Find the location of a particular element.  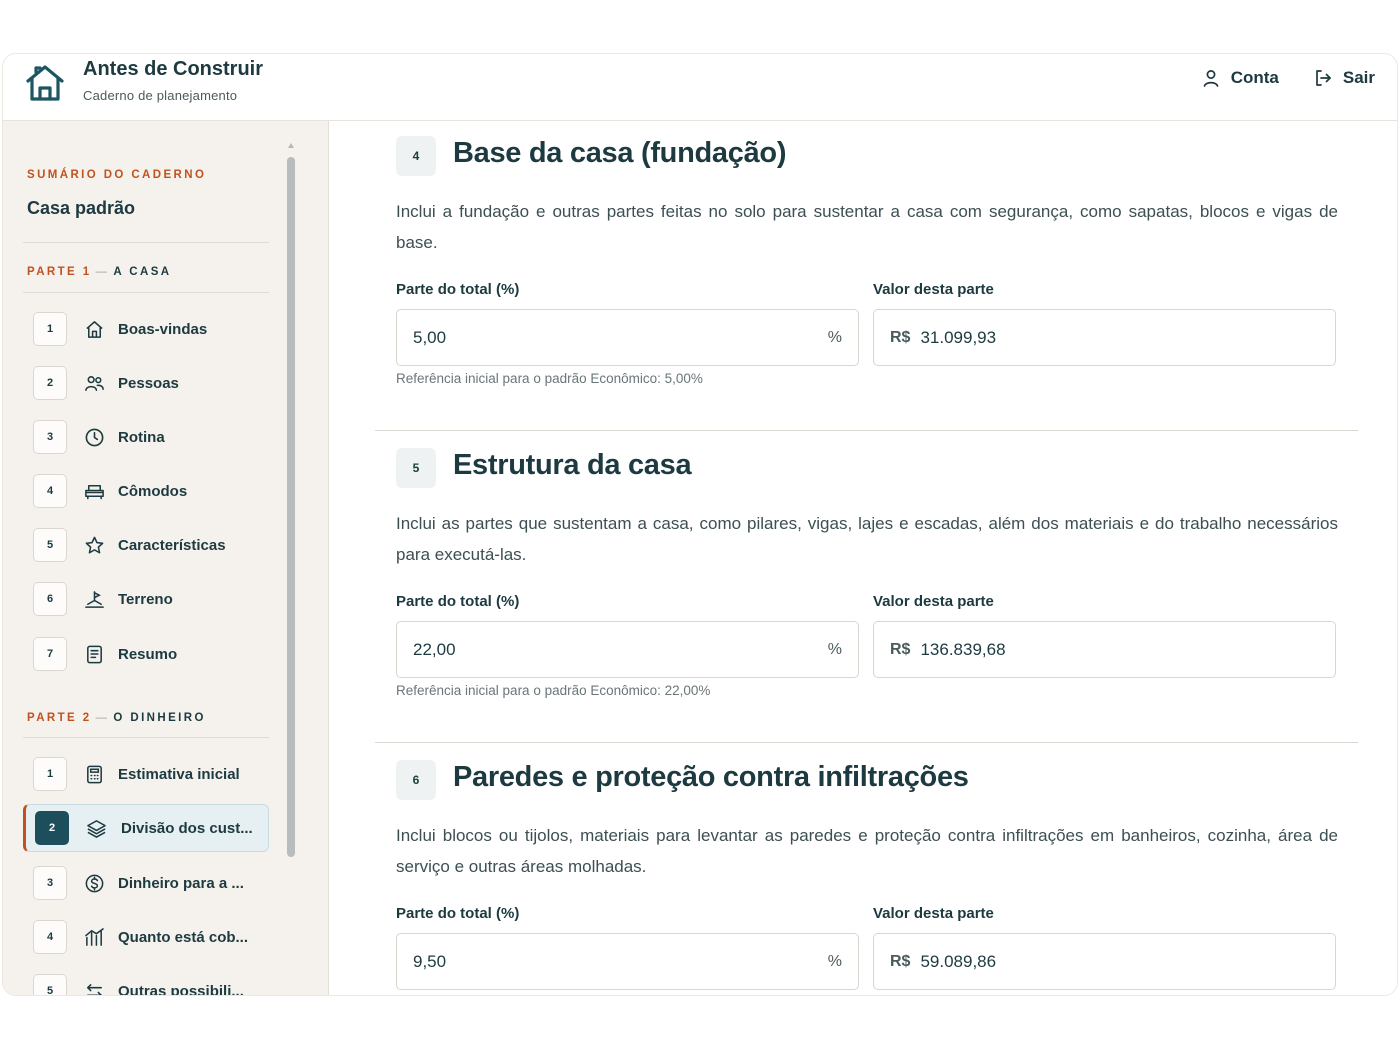

percent-input: 9,50 % is located at coordinates (627, 961).